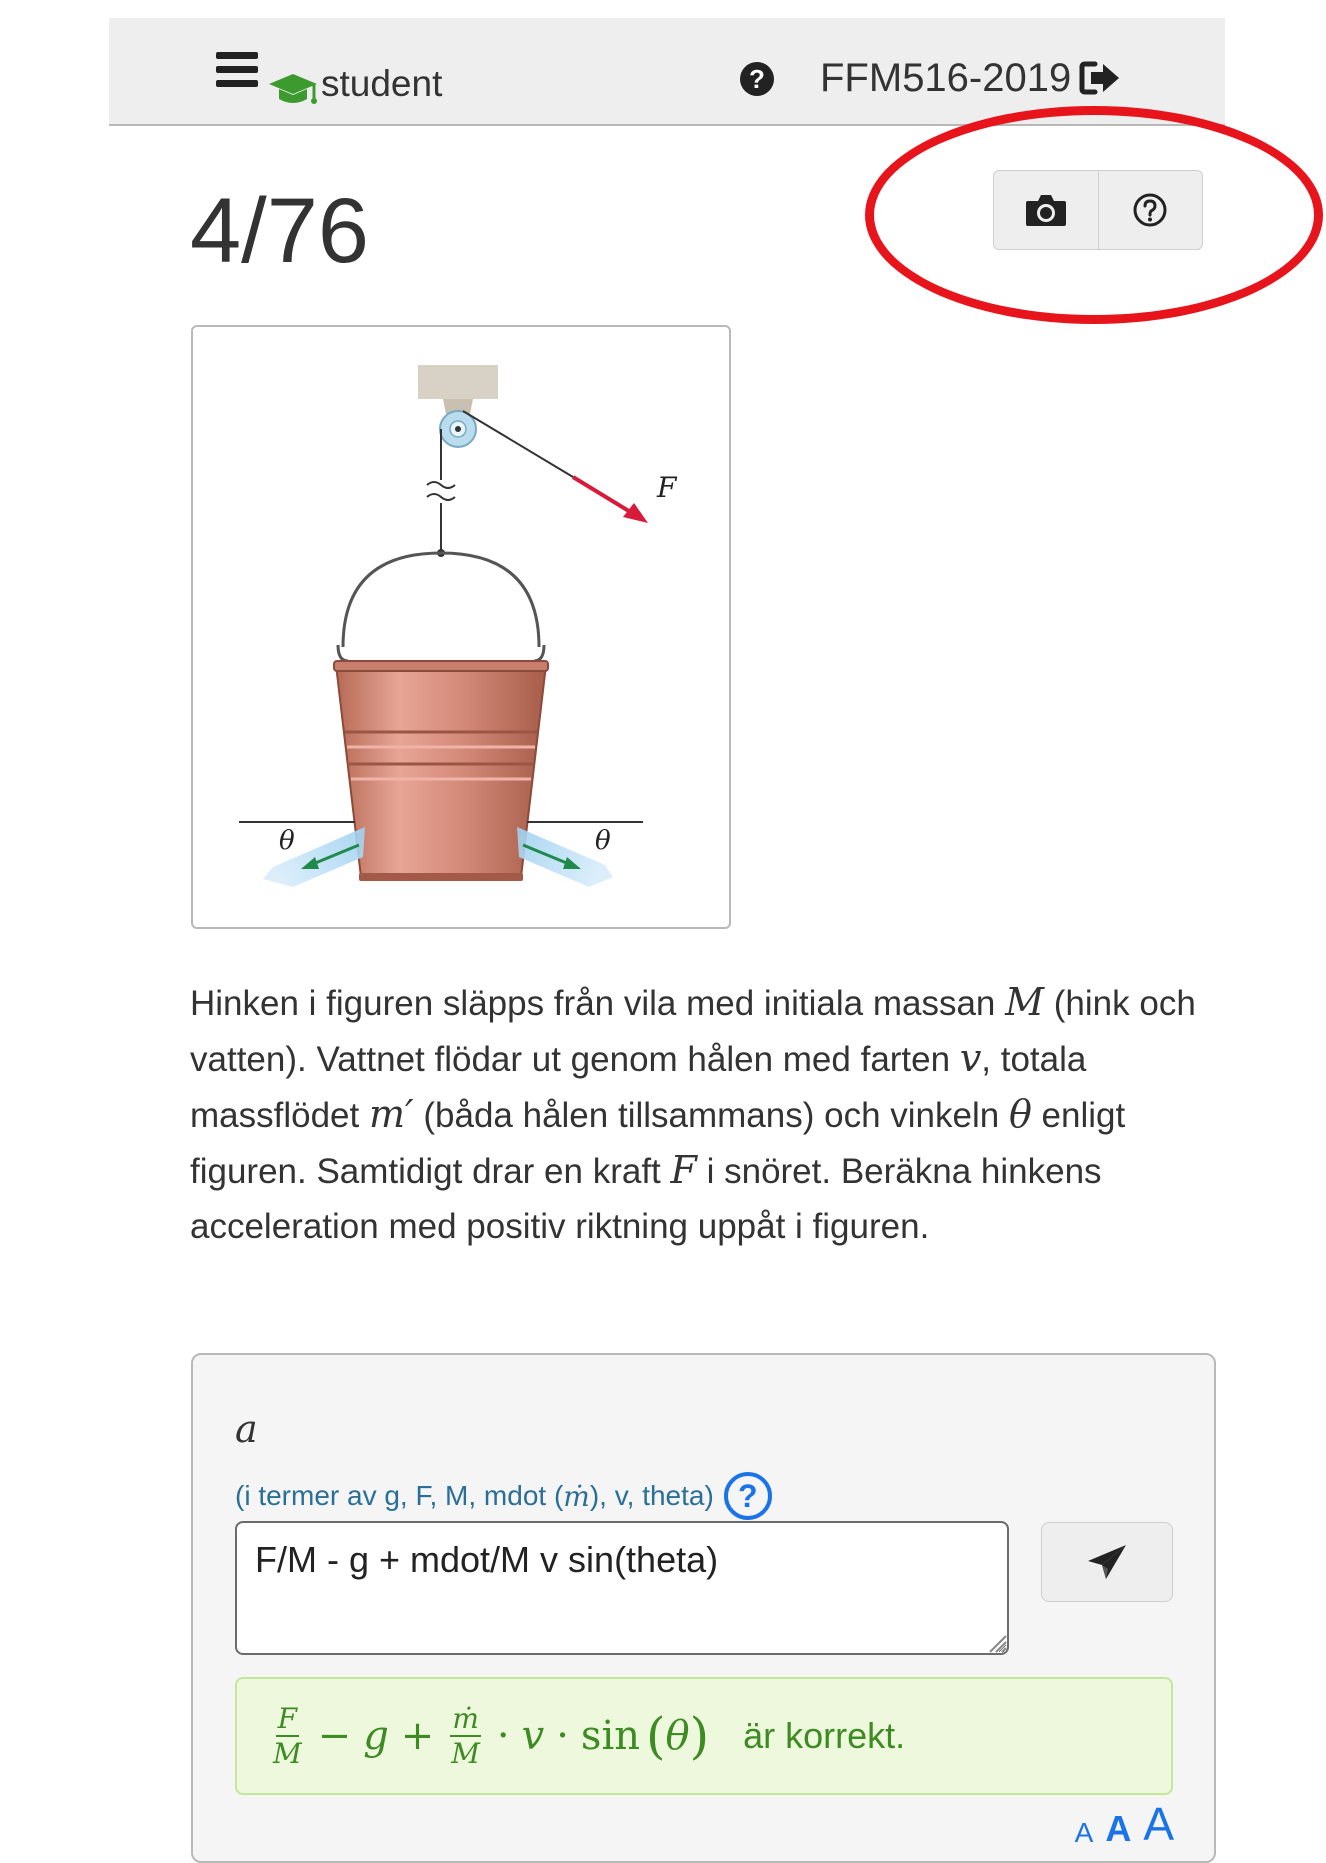 Image resolution: width=1326 pixels, height=1863 pixels. I want to click on problem-figure: F θ θ, so click(461, 627).